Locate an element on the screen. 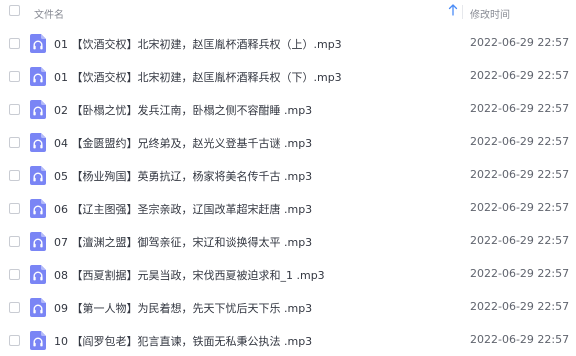 This screenshot has width=576, height=356. file-name: 04 【金匮盟约】兄终弟及，赵光义登基千古谜 .mp3 is located at coordinates (183, 143).